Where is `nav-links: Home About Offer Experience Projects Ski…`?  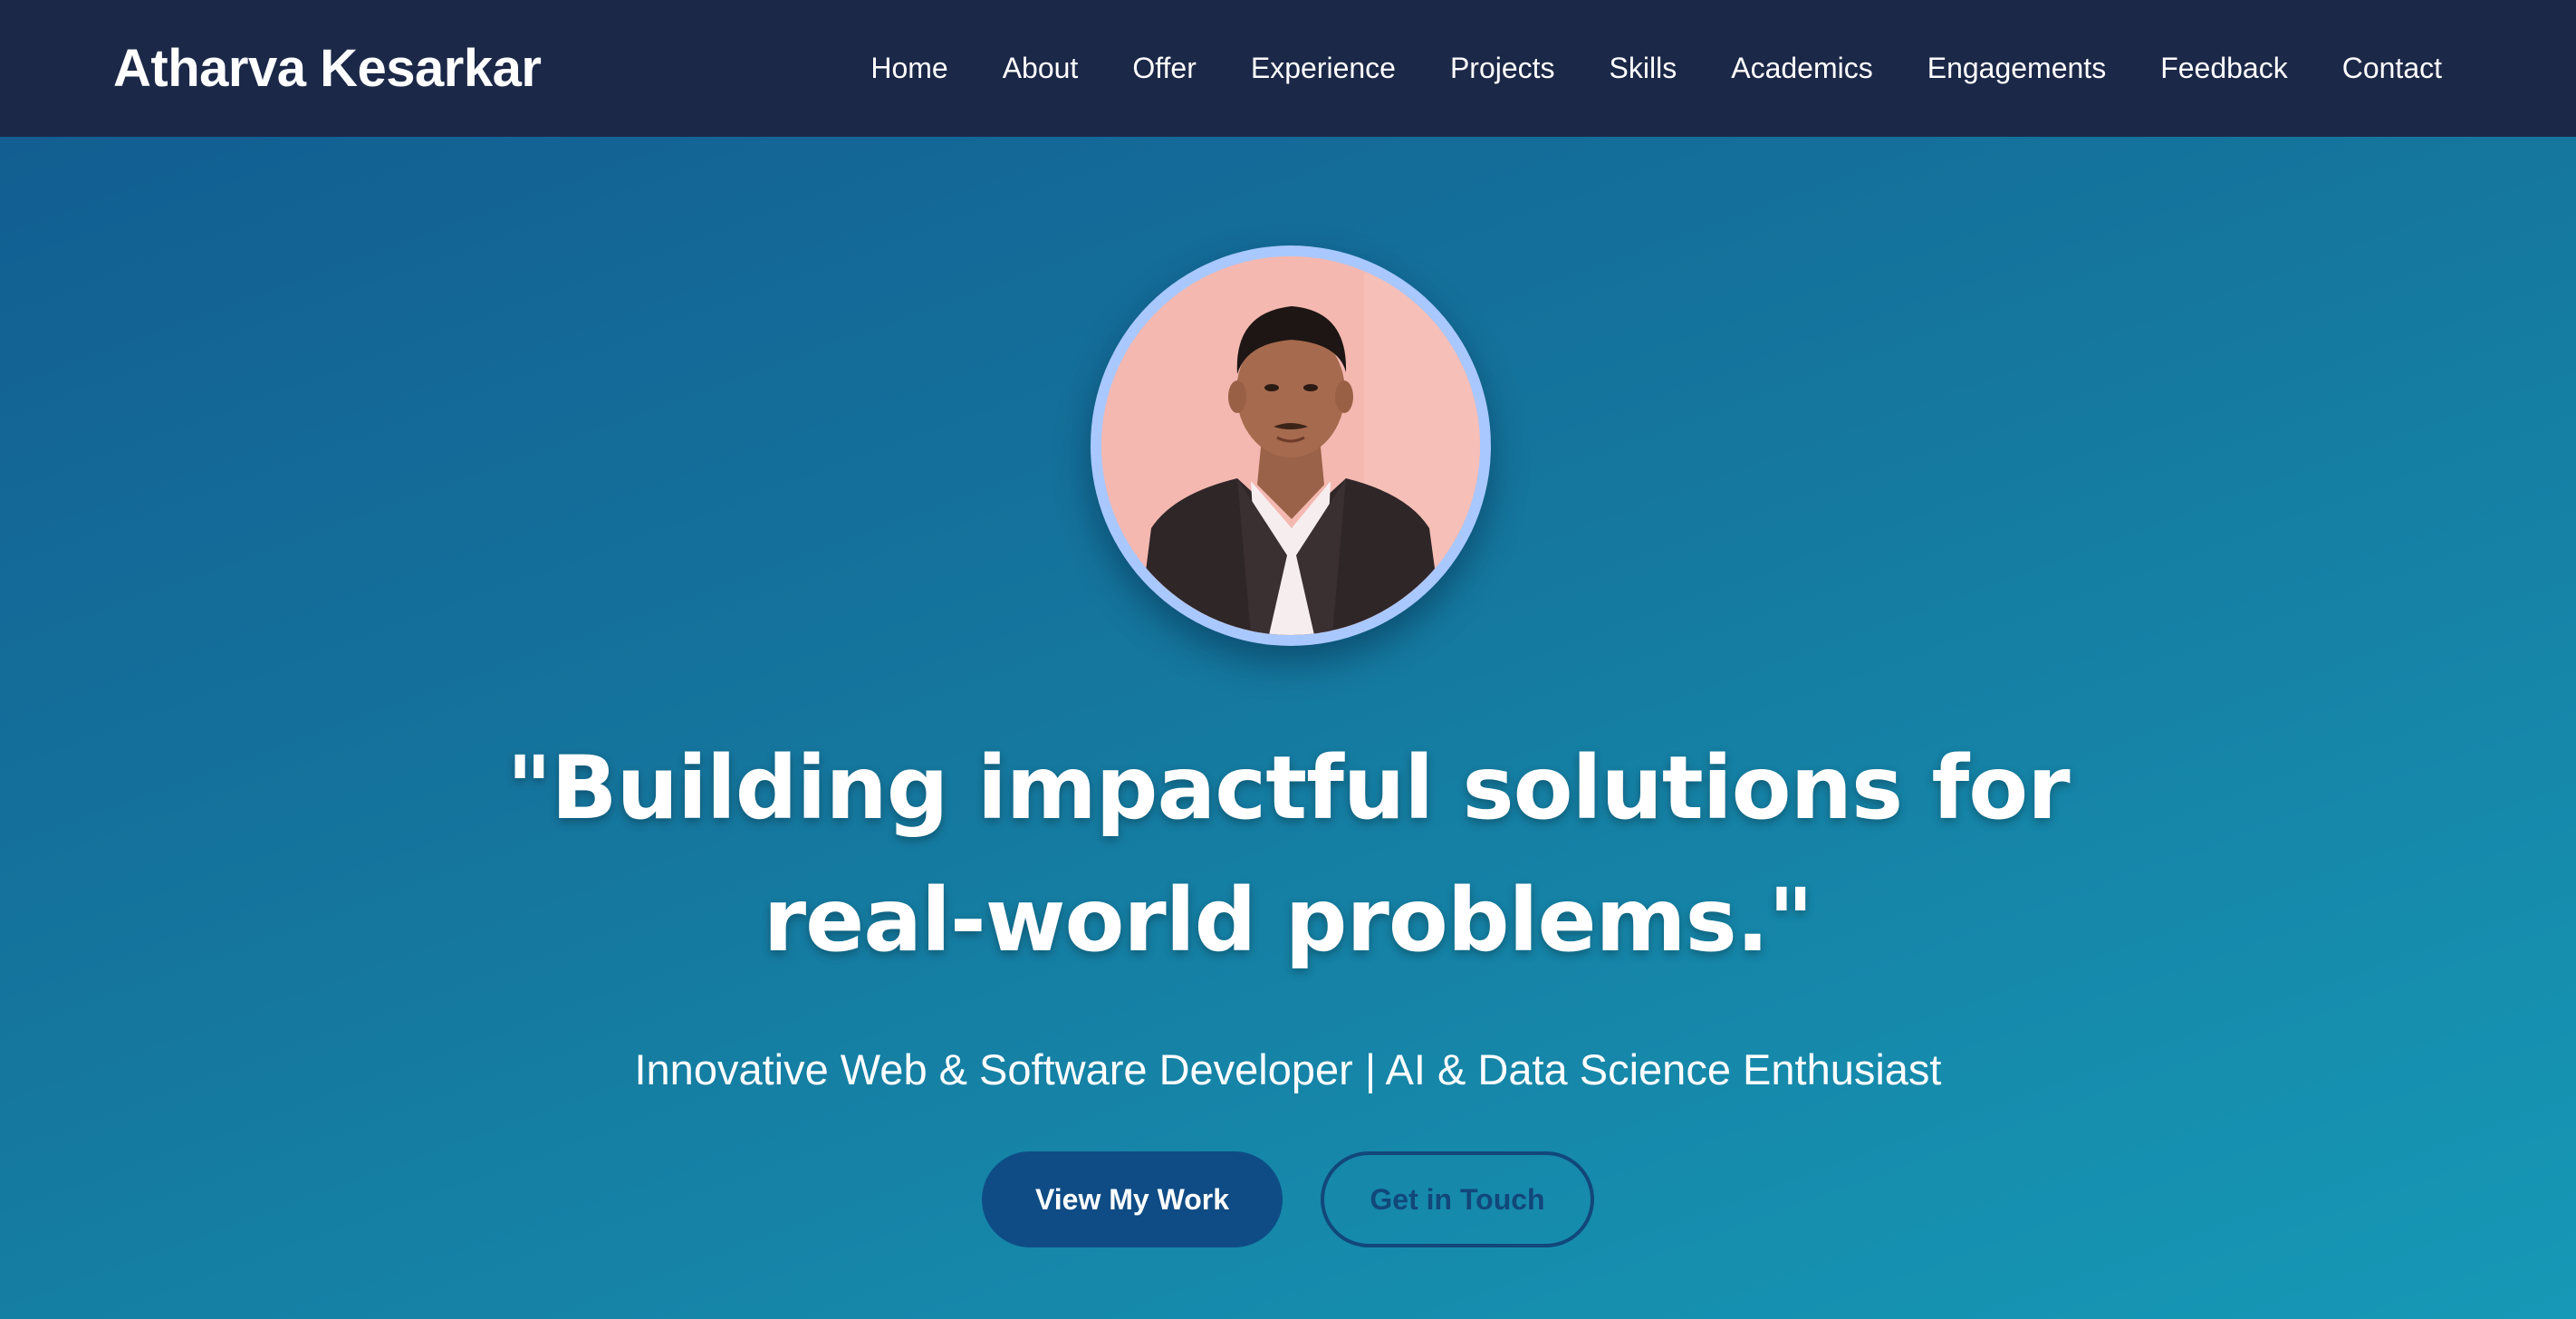
nav-links: Home About Offer Experience Projects Ski… is located at coordinates (1656, 68).